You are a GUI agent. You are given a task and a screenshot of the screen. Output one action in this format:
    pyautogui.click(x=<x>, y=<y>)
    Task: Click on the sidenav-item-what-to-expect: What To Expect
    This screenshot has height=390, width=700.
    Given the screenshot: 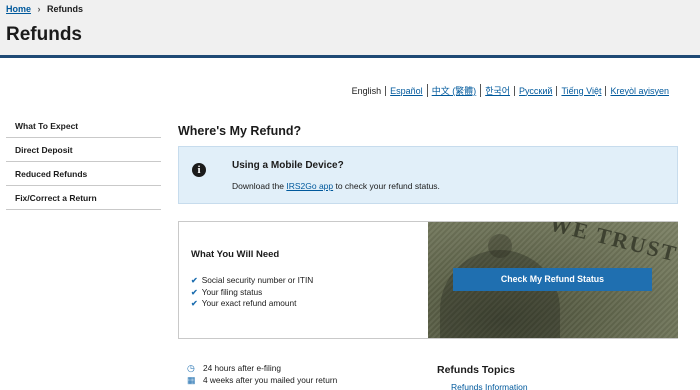 What is the action you would take?
    pyautogui.click(x=83, y=126)
    